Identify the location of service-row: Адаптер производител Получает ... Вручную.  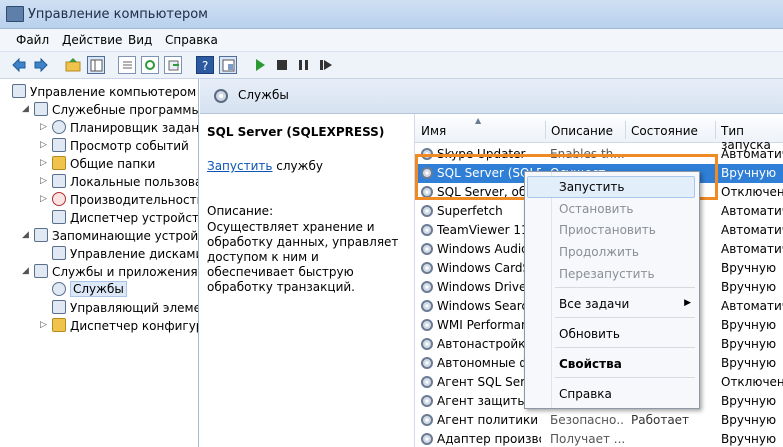
(599, 438).